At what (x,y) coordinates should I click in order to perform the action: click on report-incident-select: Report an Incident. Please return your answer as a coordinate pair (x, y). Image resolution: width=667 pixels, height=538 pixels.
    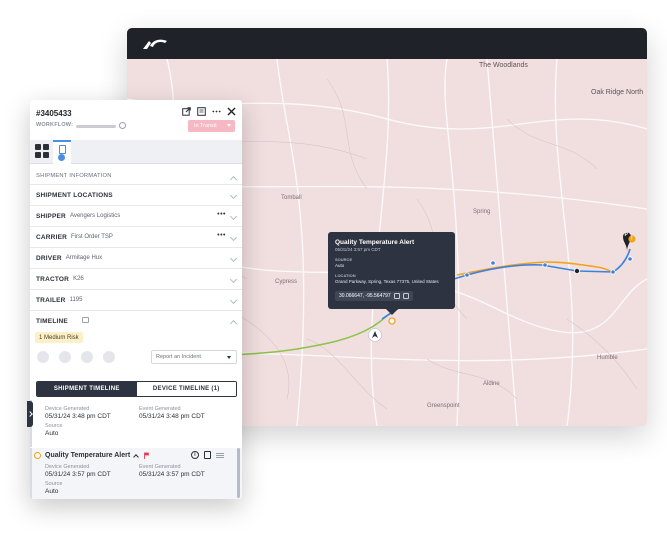
    Looking at the image, I should click on (194, 357).